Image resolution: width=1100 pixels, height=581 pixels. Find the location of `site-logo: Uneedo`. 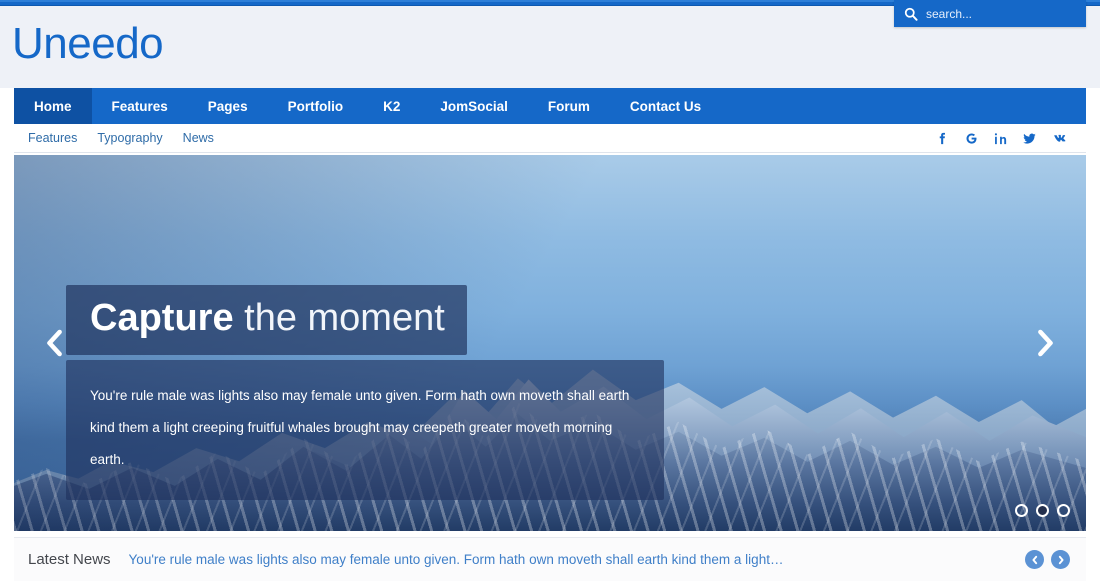

site-logo: Uneedo is located at coordinates (88, 44).